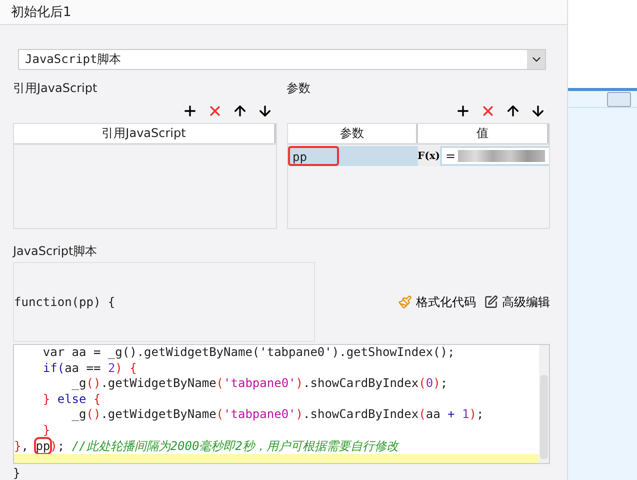 This screenshot has width=637, height=480. What do you see at coordinates (405, 302) in the screenshot?
I see `brush-icon` at bounding box center [405, 302].